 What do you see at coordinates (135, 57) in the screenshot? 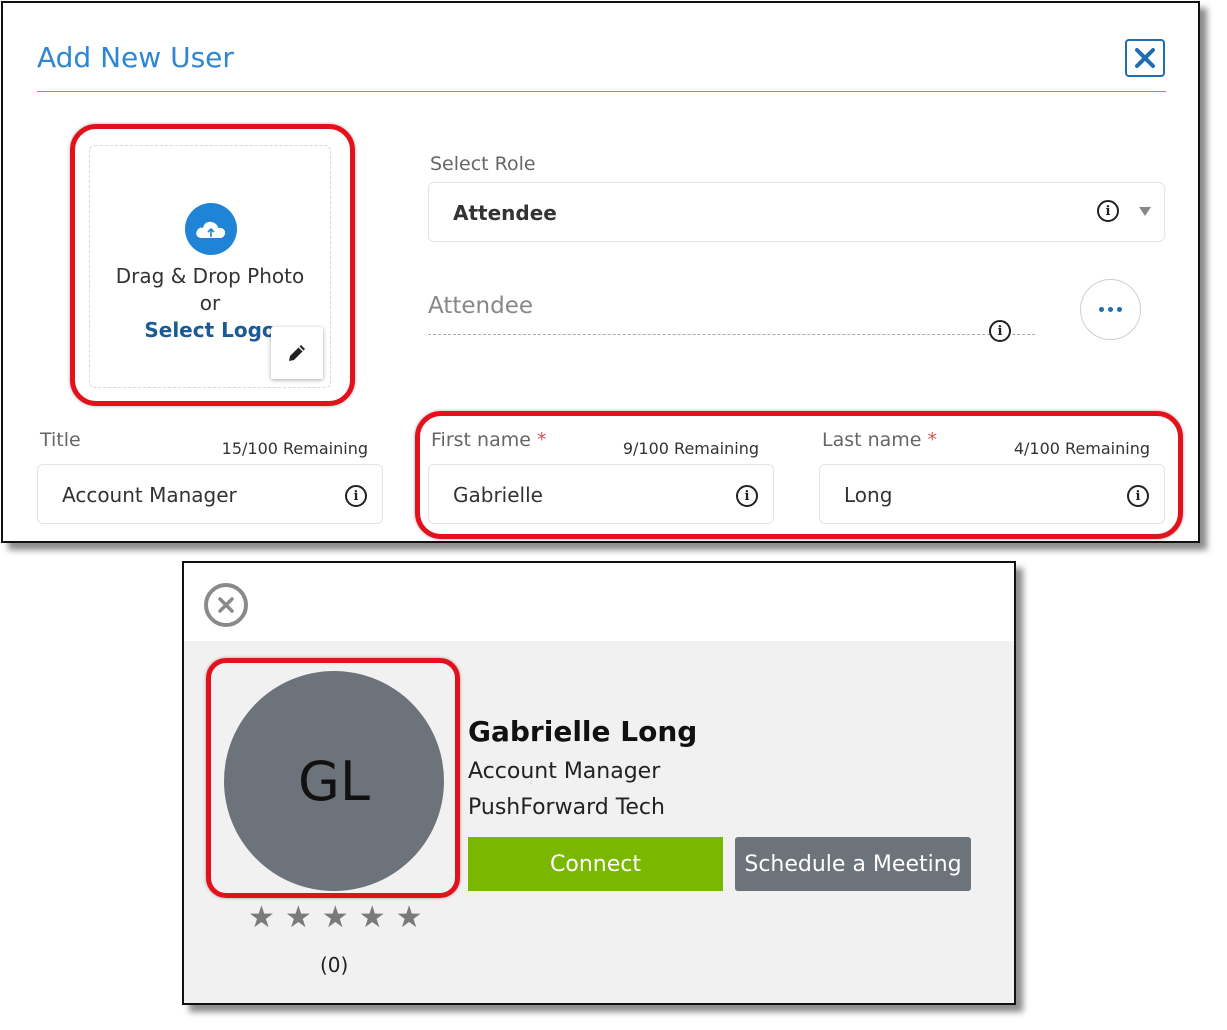
I see `dialog-title: Add New User` at bounding box center [135, 57].